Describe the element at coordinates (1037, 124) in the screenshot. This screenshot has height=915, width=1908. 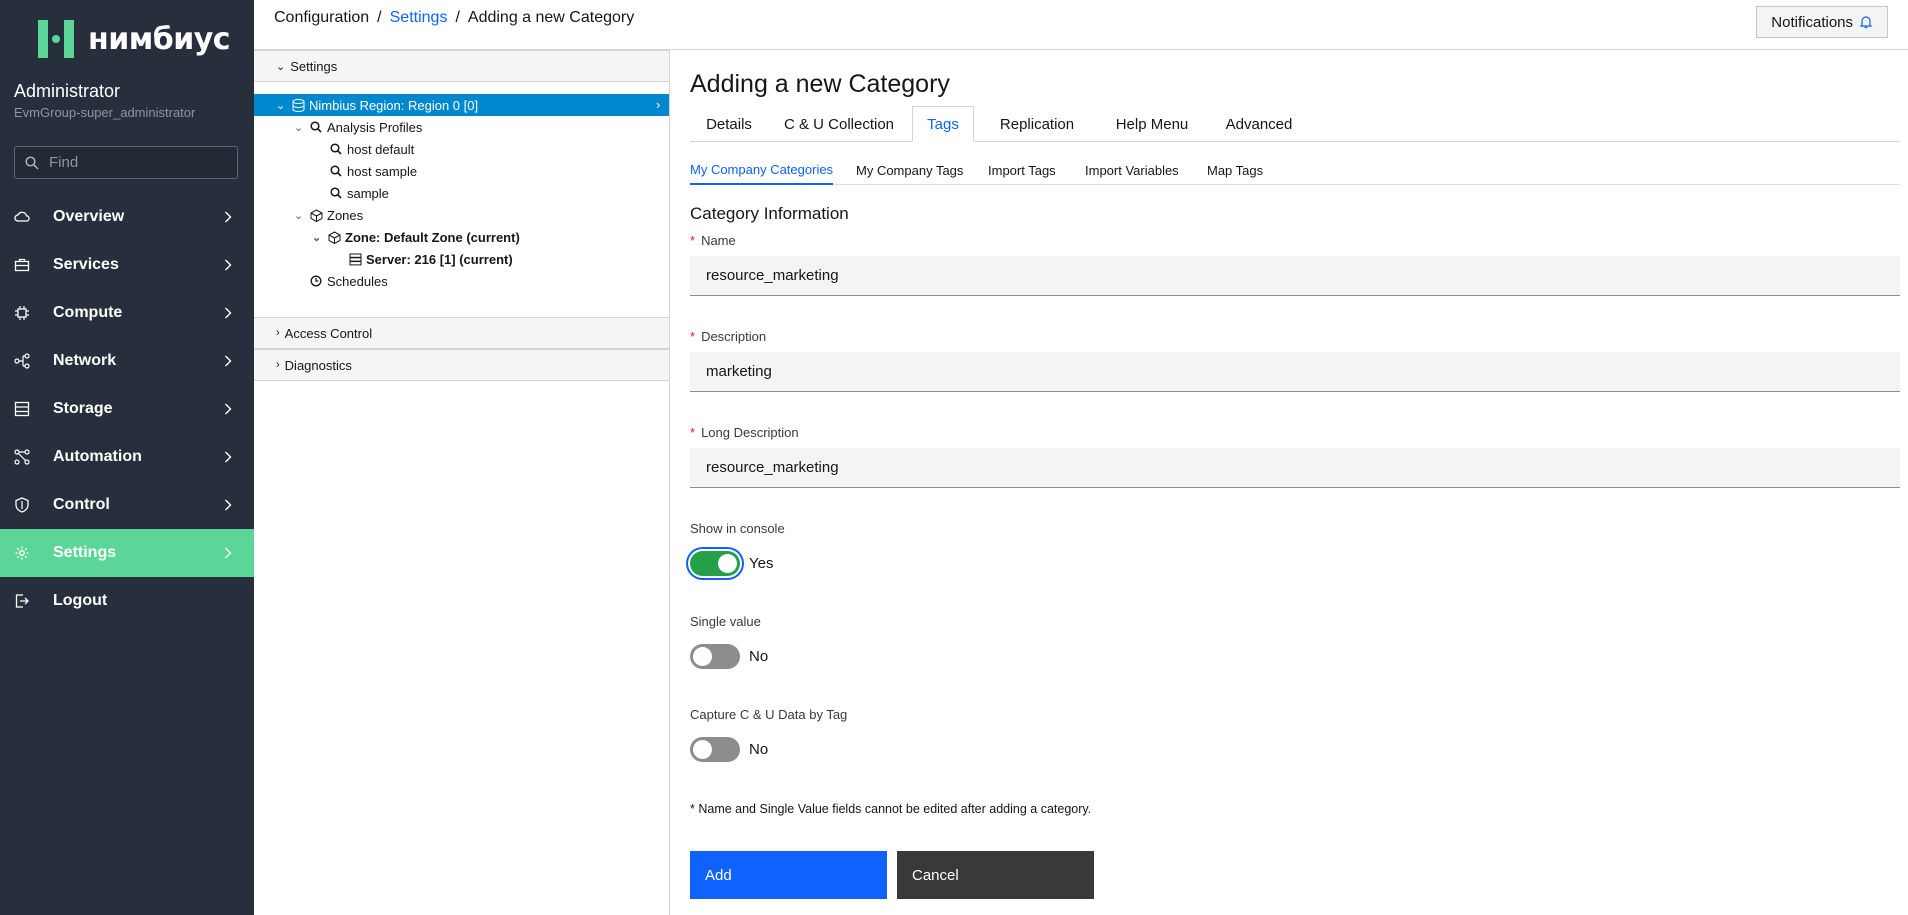
I see `tab-replication: Replication` at that location.